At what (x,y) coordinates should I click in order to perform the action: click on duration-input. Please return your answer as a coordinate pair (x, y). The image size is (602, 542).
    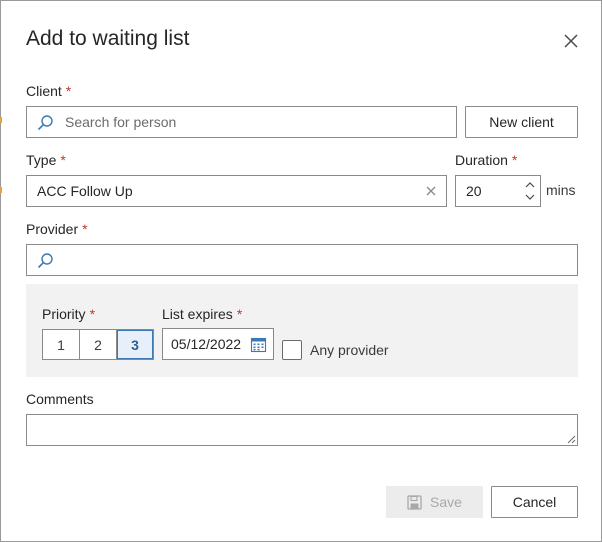
    Looking at the image, I should click on (491, 191).